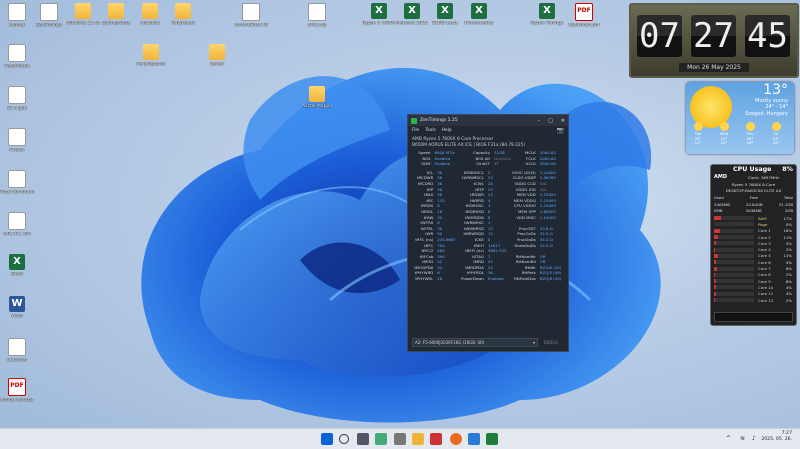 The width and height of the screenshot is (800, 449). Describe the element at coordinates (722, 204) in the screenshot. I see `ram-used: 5405MB` at that location.